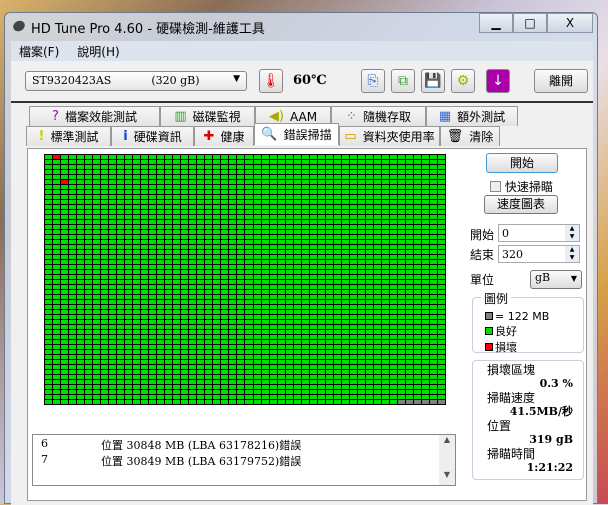 The image size is (608, 505). What do you see at coordinates (39, 51) in the screenshot?
I see `menu-file: 檔案(F)` at bounding box center [39, 51].